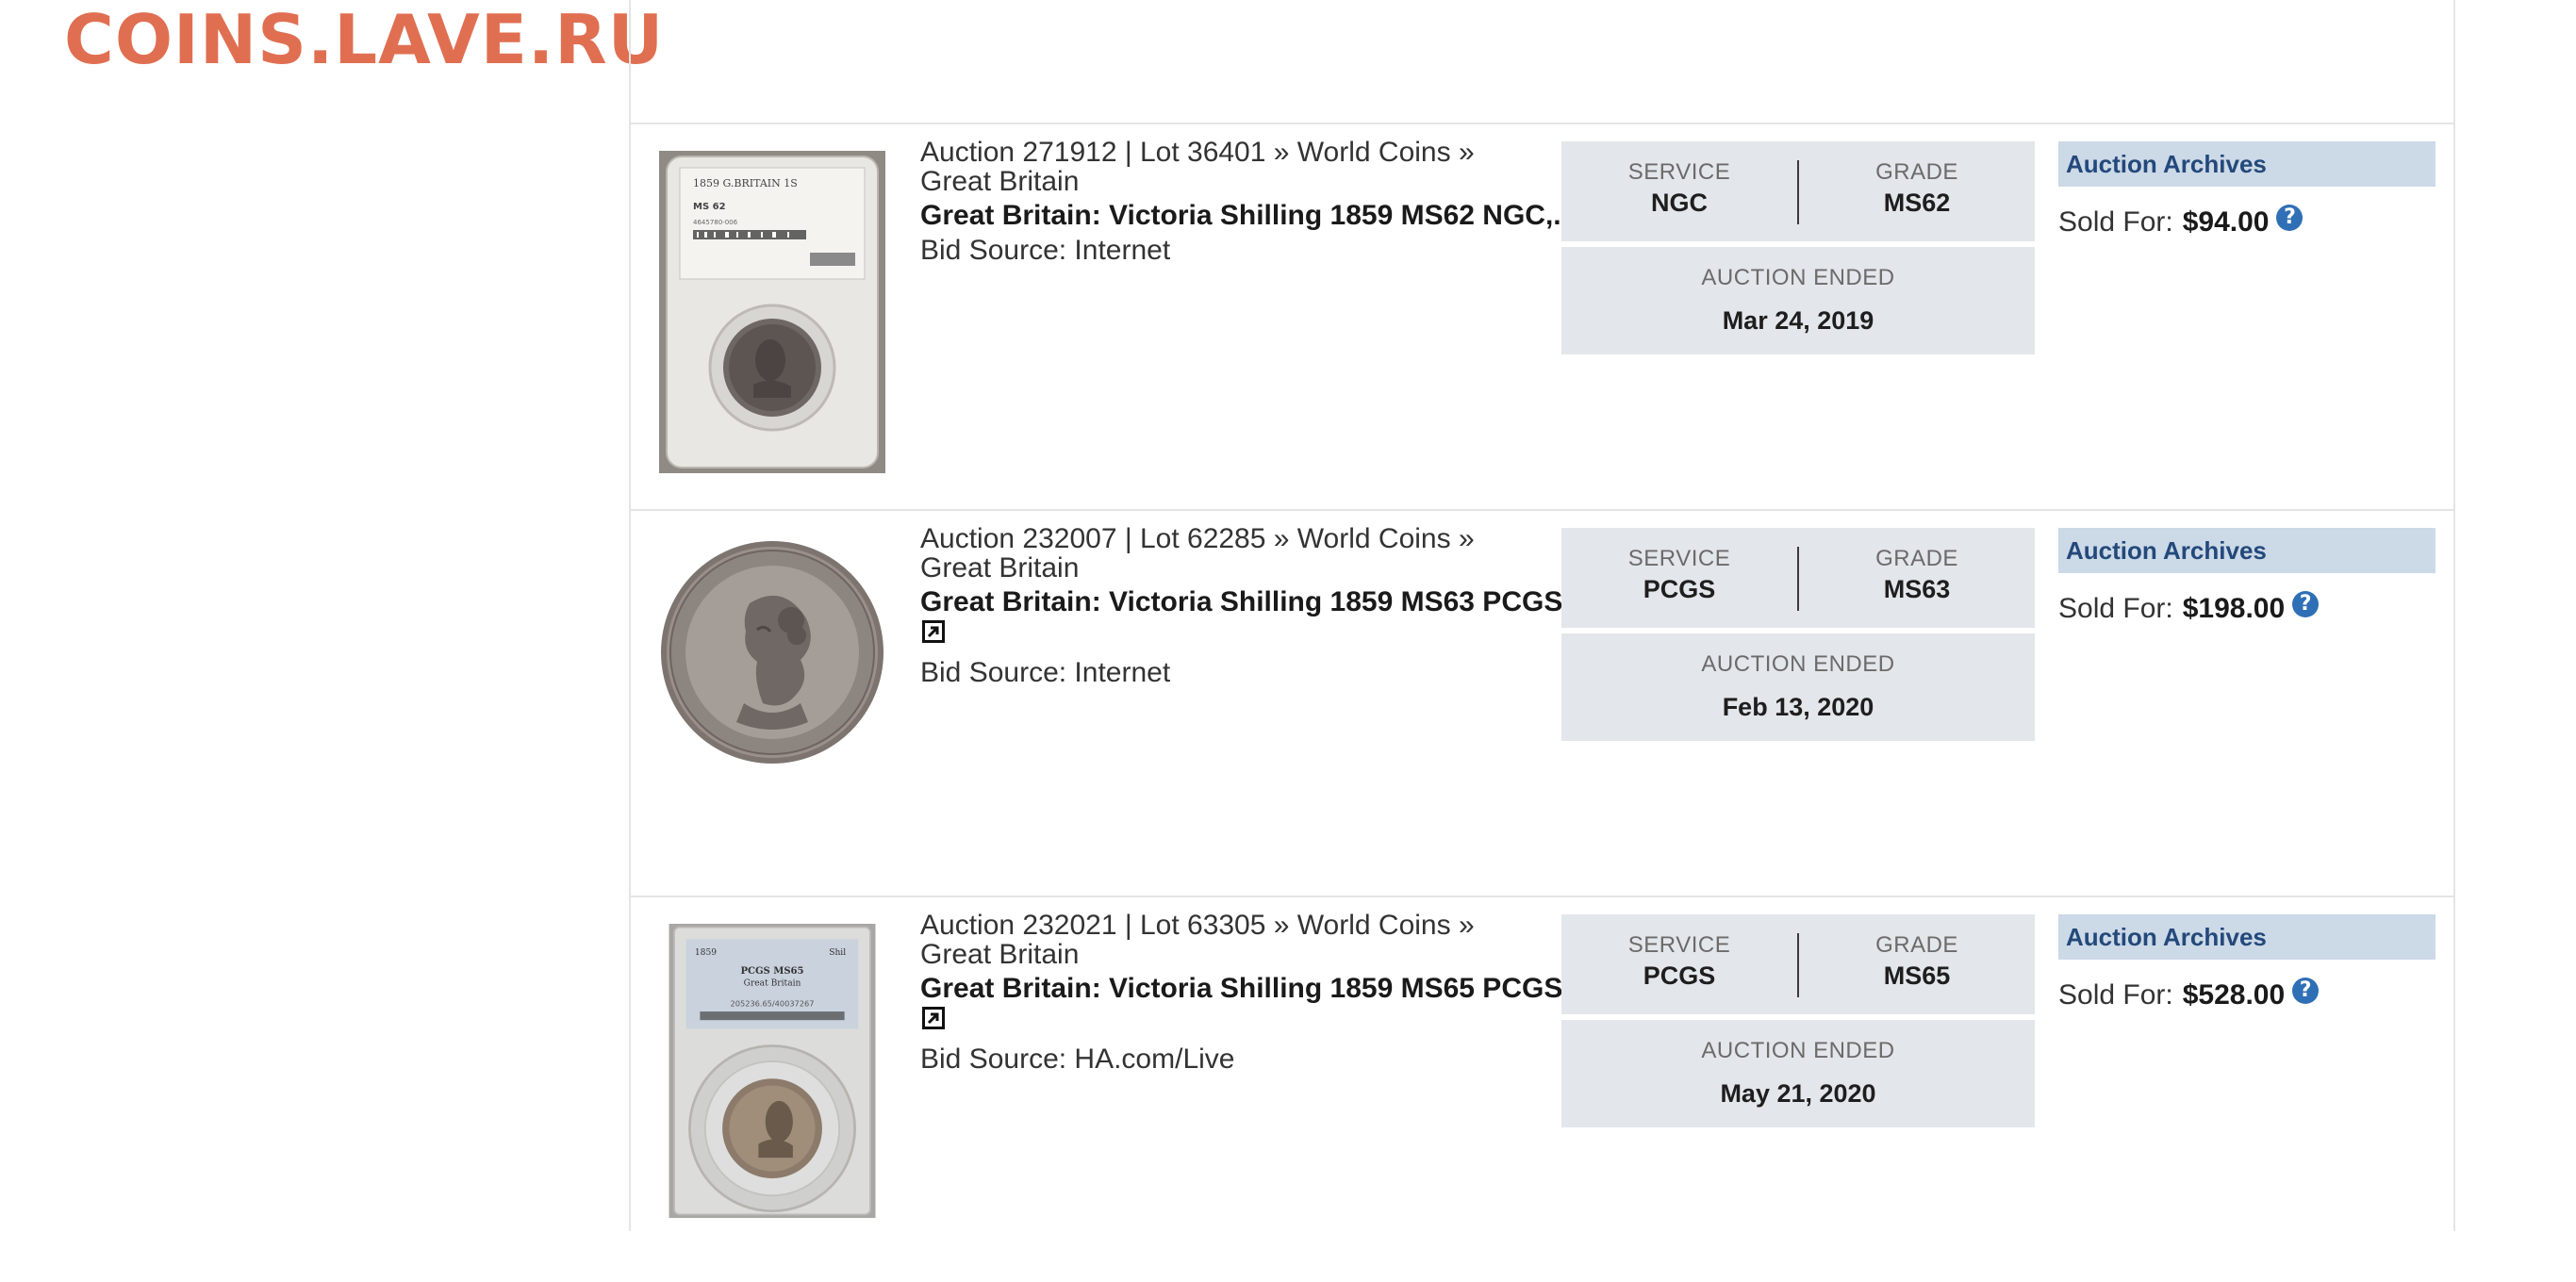  I want to click on auction-ended-date: May 21, 2020, so click(1798, 1093).